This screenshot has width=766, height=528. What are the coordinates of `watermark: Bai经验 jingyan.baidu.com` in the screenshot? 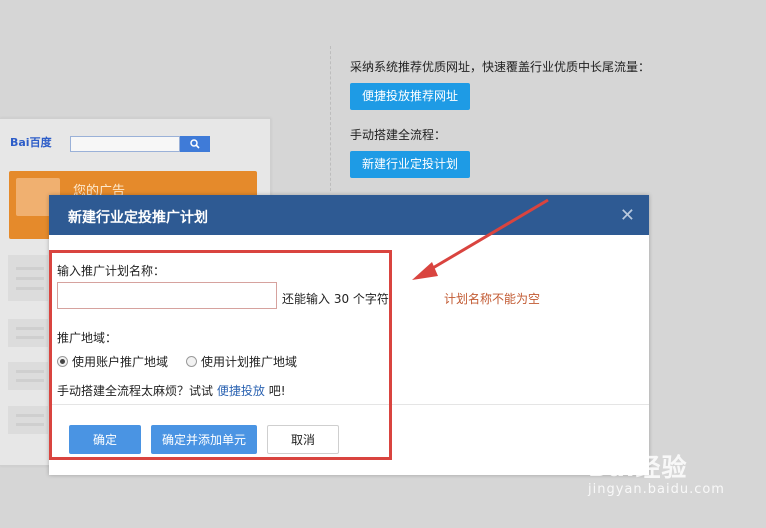 It's located at (656, 472).